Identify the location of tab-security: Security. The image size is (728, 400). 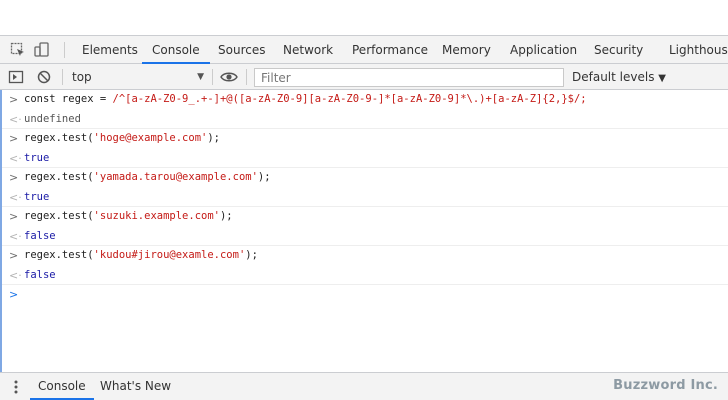
(618, 50).